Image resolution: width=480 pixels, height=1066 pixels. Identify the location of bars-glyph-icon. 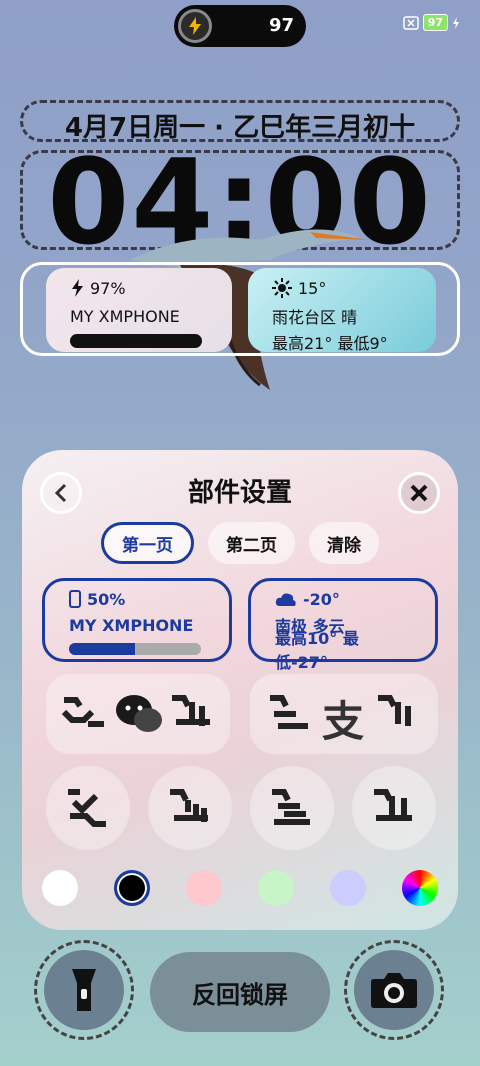
(189, 805).